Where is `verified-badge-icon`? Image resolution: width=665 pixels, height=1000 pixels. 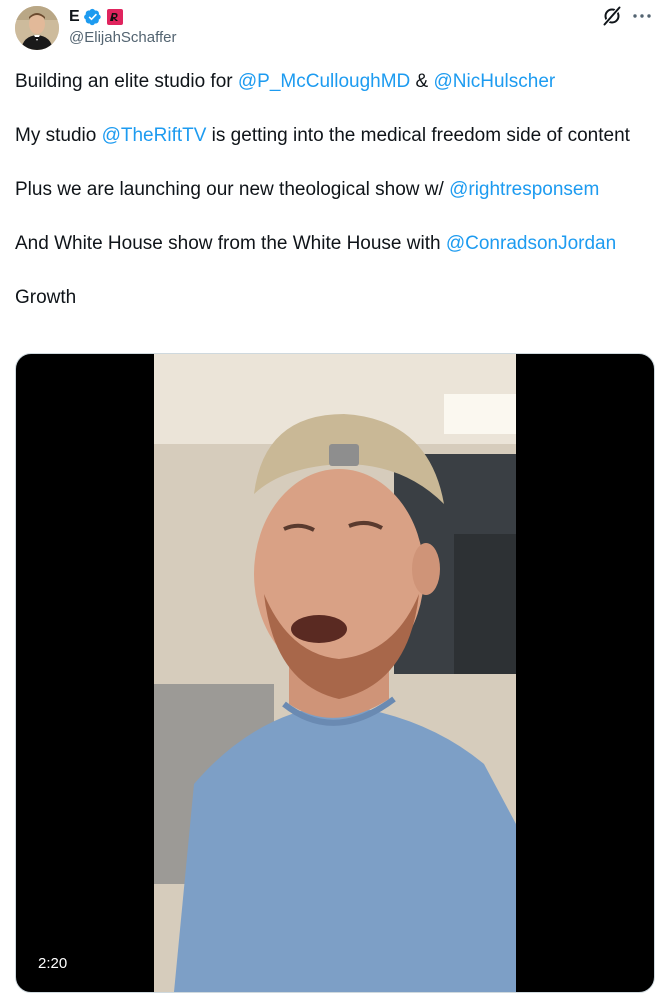 verified-badge-icon is located at coordinates (92, 17).